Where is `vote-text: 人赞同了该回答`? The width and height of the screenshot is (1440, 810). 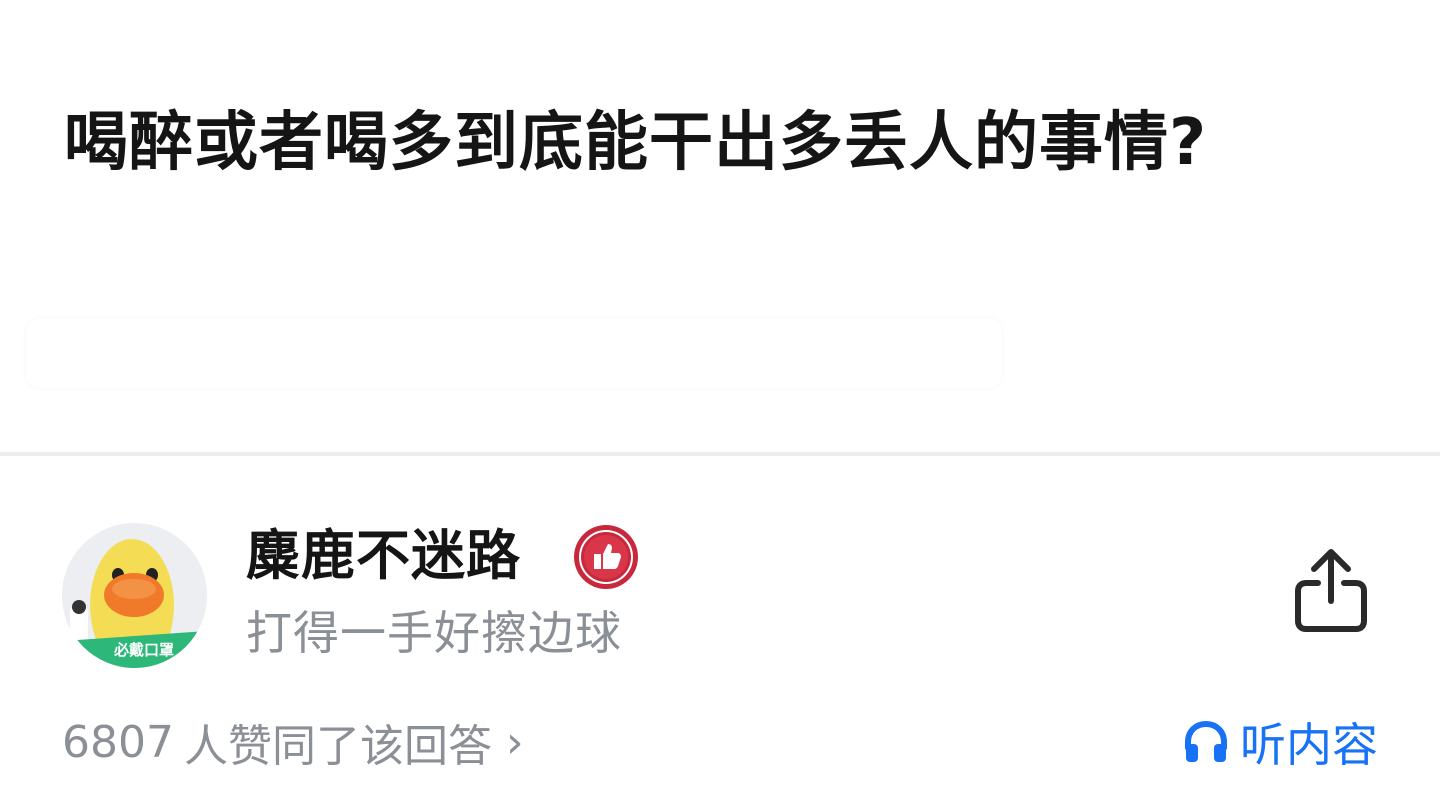 vote-text: 人赞同了该回答 is located at coordinates (337, 746).